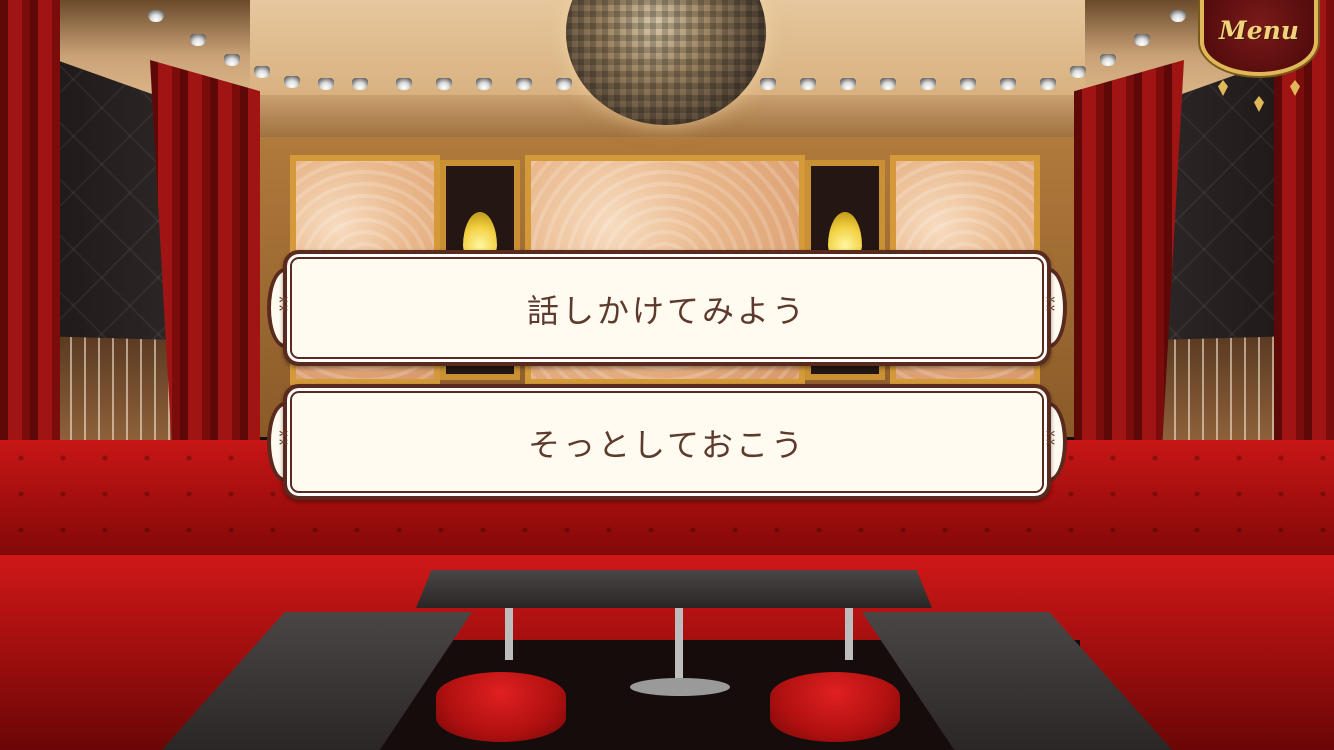  What do you see at coordinates (1259, 30) in the screenshot?
I see `menu-label: Menu` at bounding box center [1259, 30].